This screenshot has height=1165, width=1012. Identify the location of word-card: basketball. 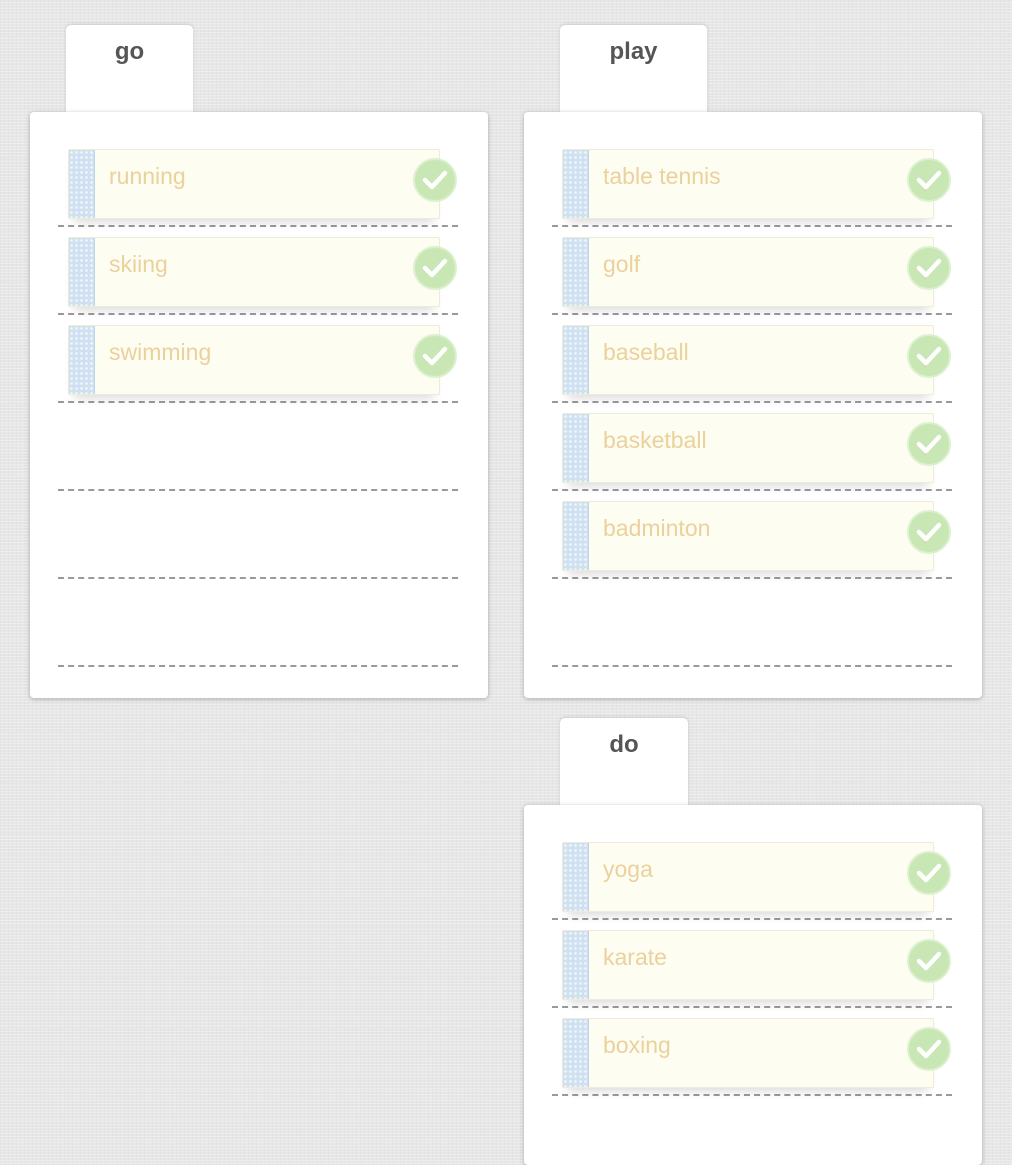
(756, 448).